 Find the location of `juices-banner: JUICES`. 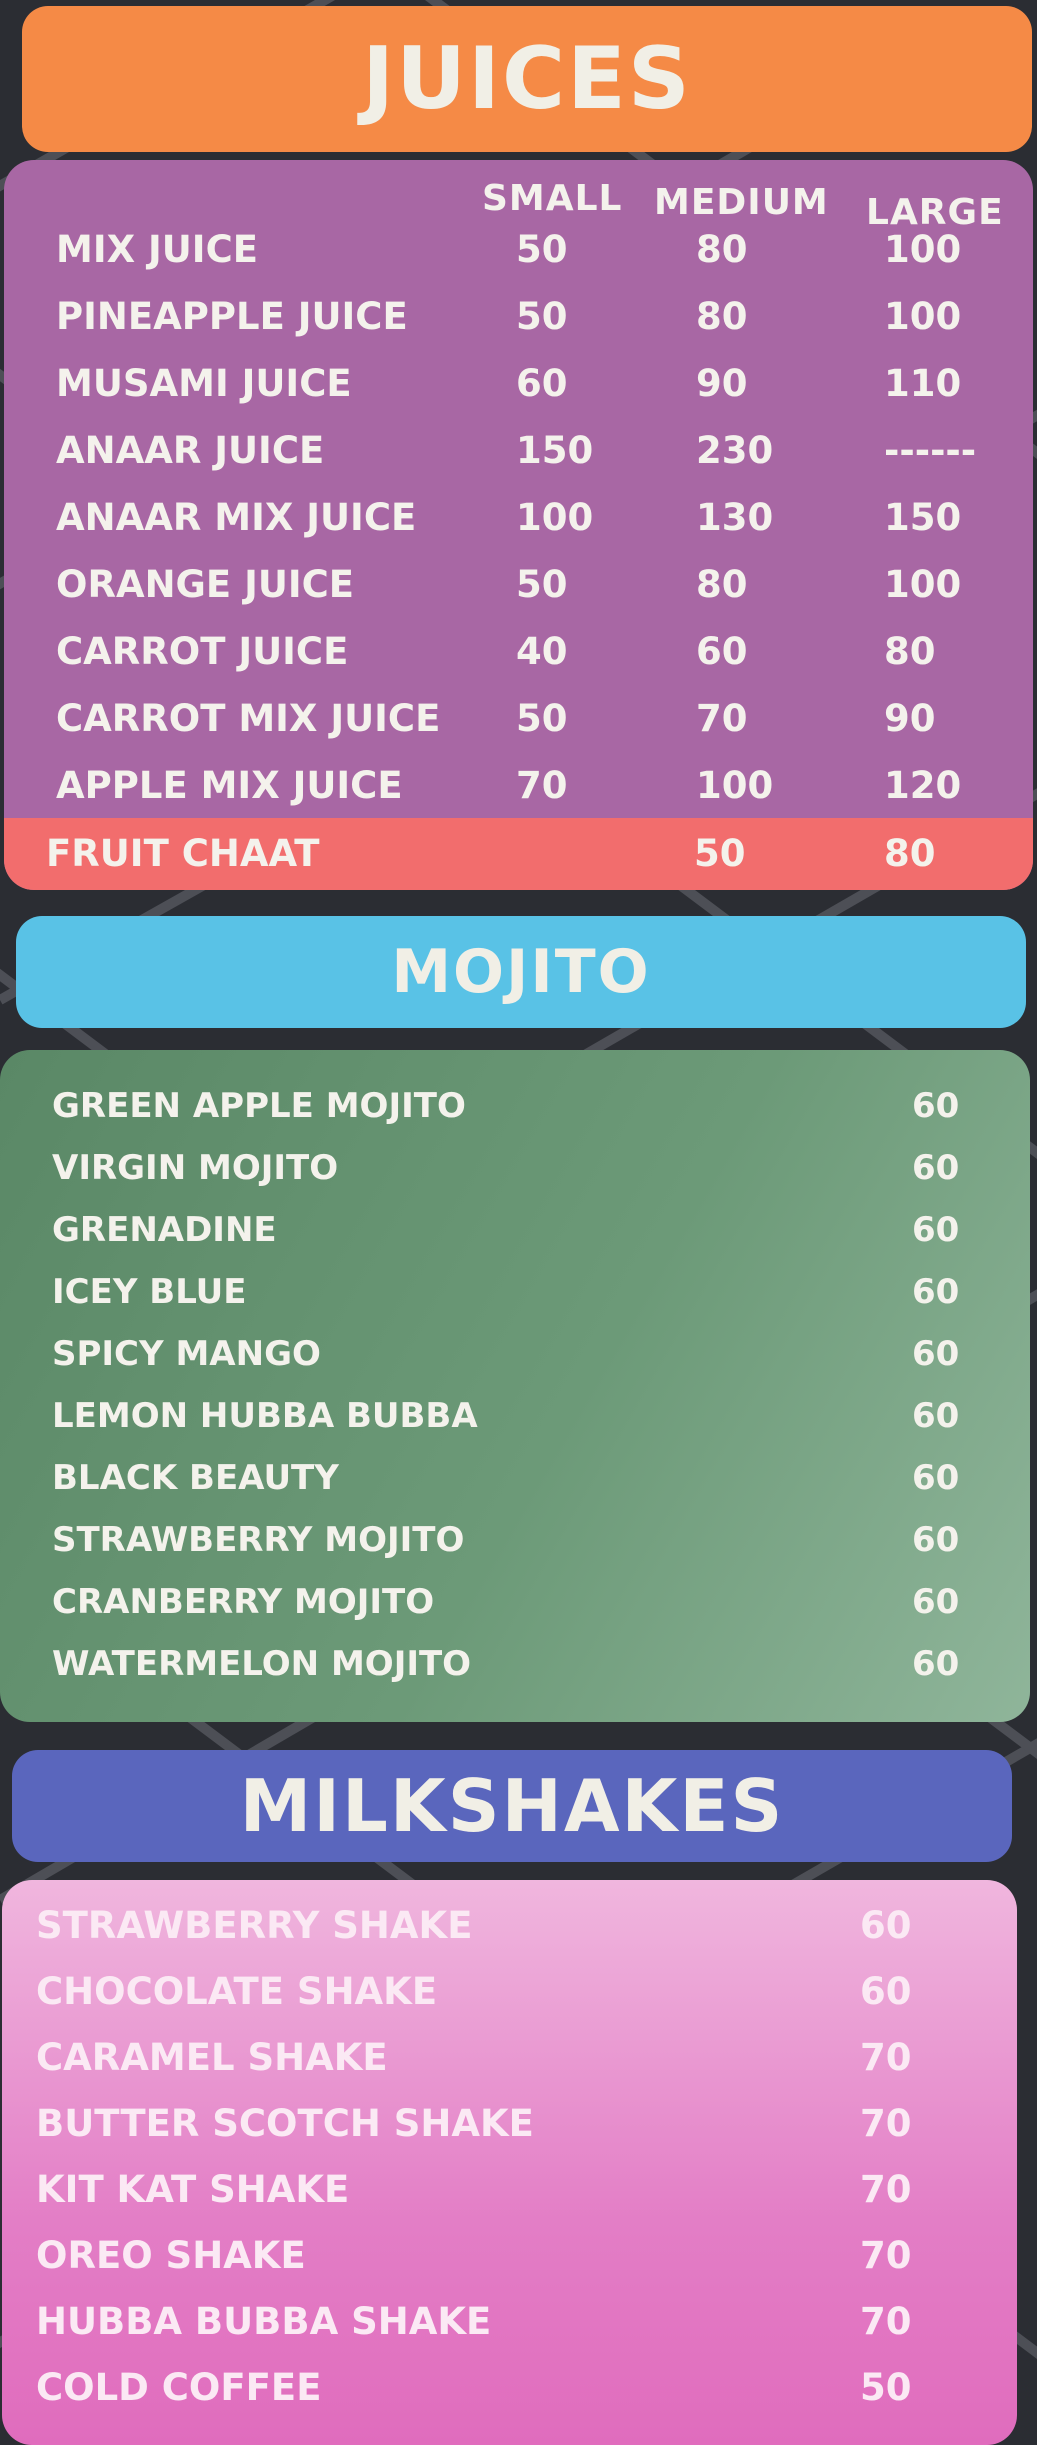

juices-banner: JUICES is located at coordinates (527, 79).